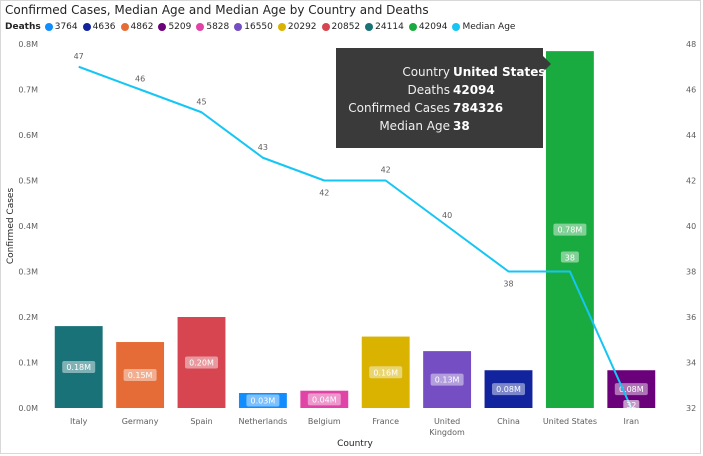 Image resolution: width=703 pixels, height=456 pixels. Describe the element at coordinates (28, 363) in the screenshot. I see `y-tick-label: 0.1M` at that location.